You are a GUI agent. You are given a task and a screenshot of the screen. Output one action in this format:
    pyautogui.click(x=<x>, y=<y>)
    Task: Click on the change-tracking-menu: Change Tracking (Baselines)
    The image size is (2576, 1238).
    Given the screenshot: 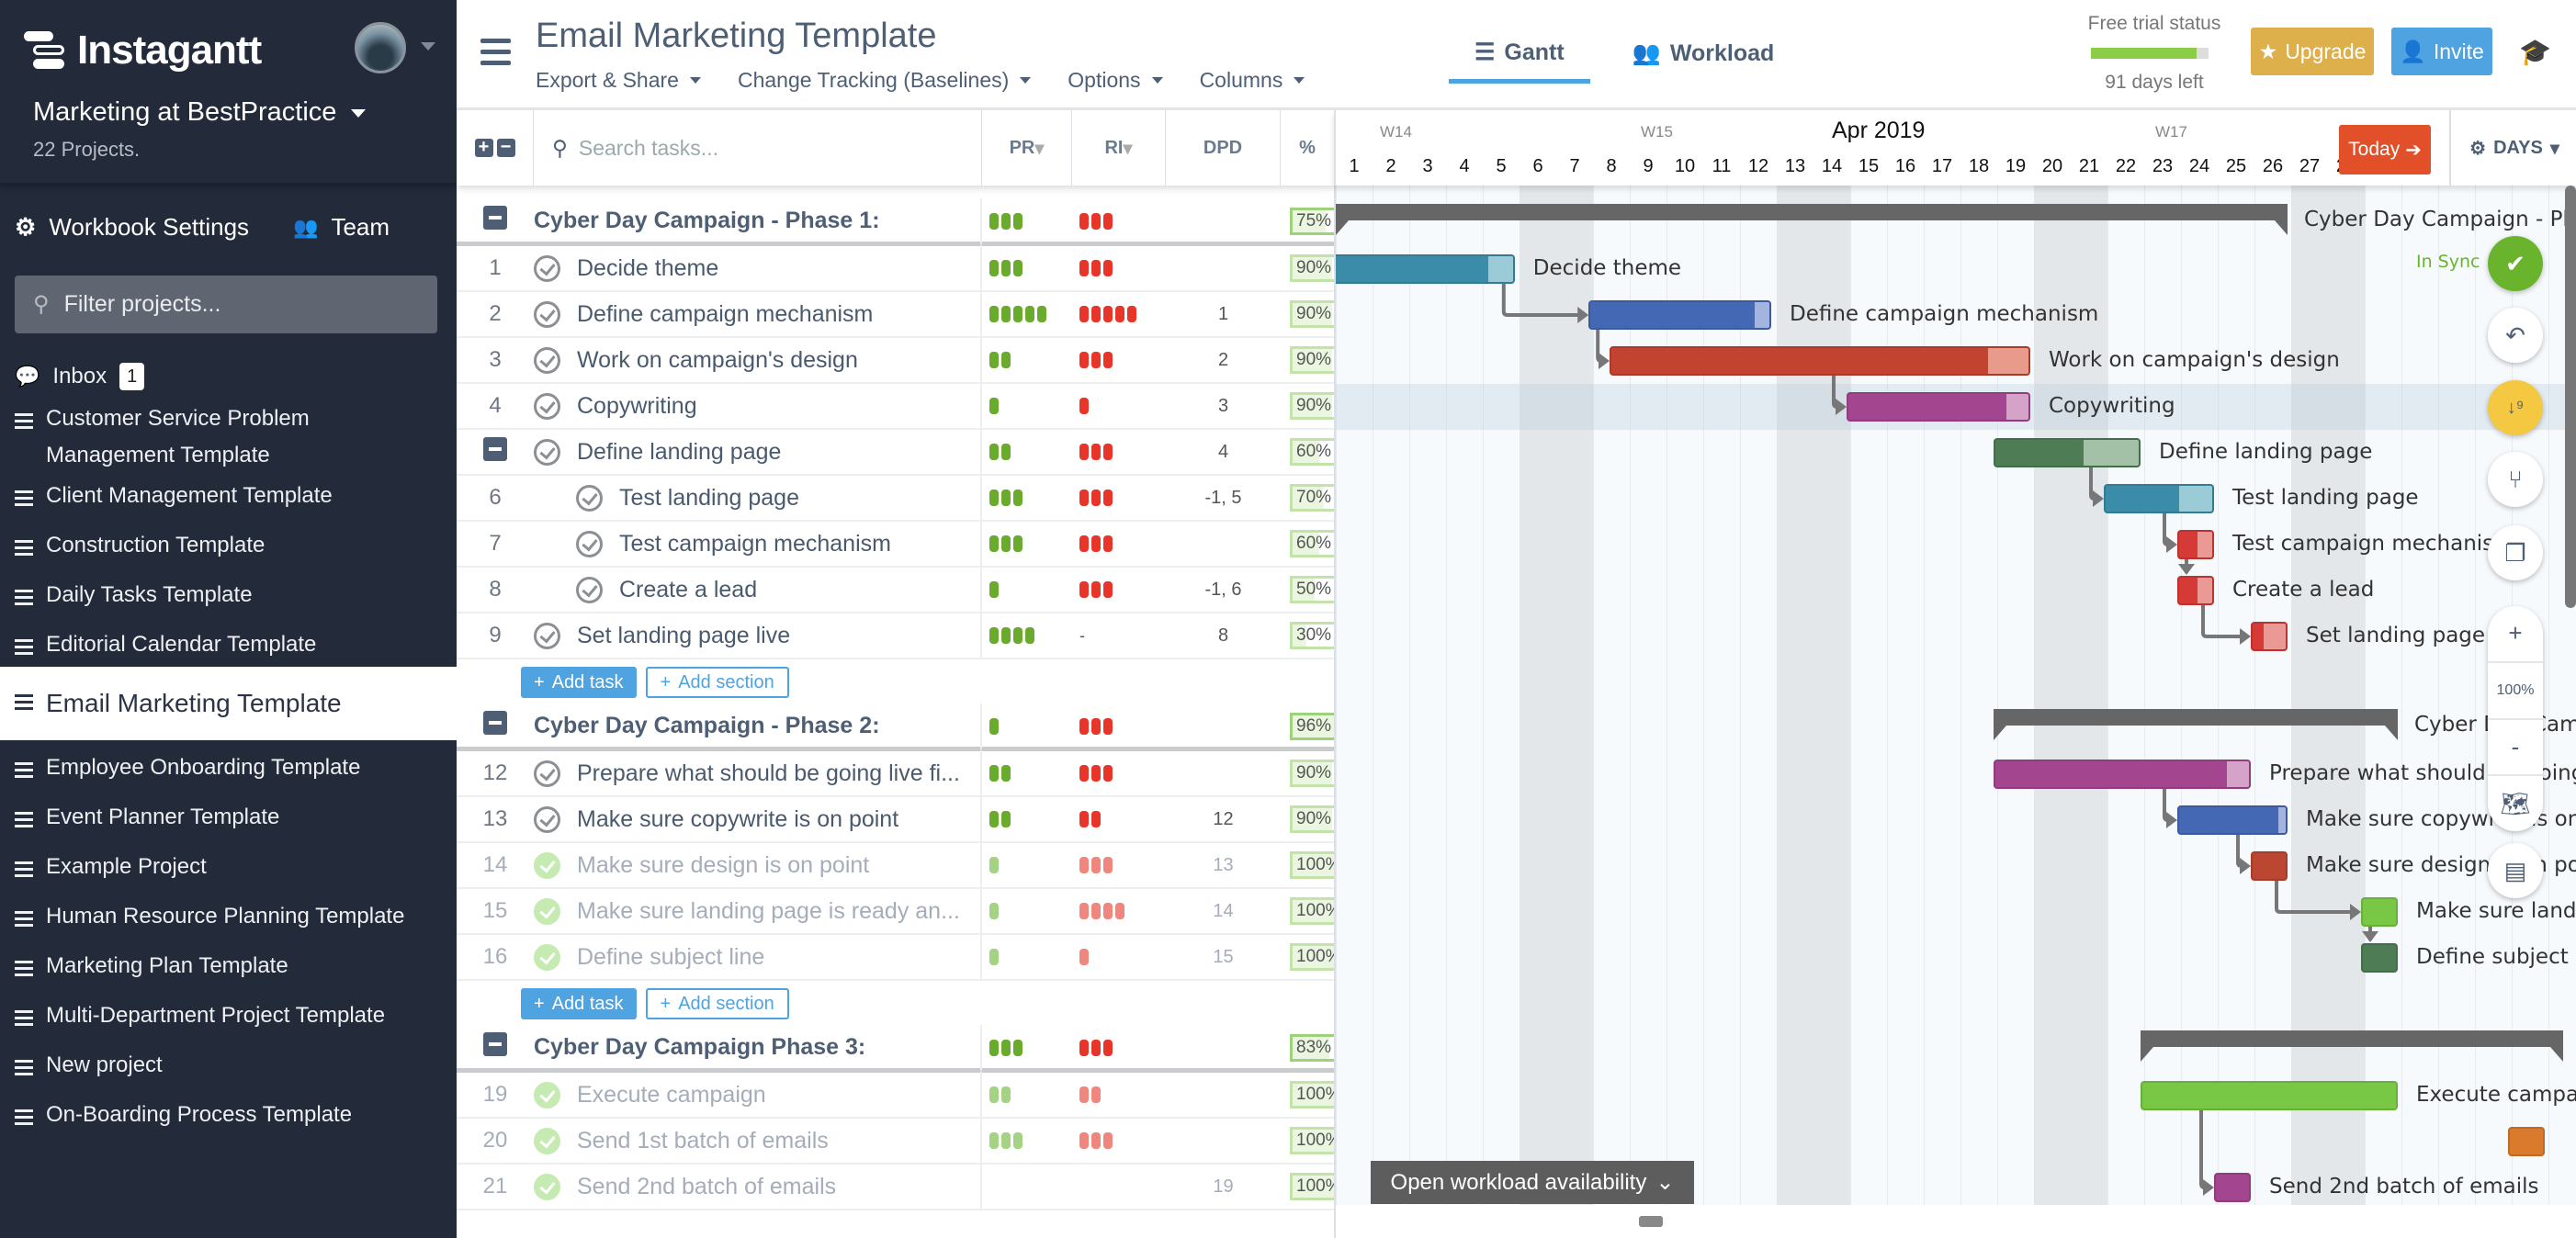 What is the action you would take?
    pyautogui.click(x=884, y=80)
    